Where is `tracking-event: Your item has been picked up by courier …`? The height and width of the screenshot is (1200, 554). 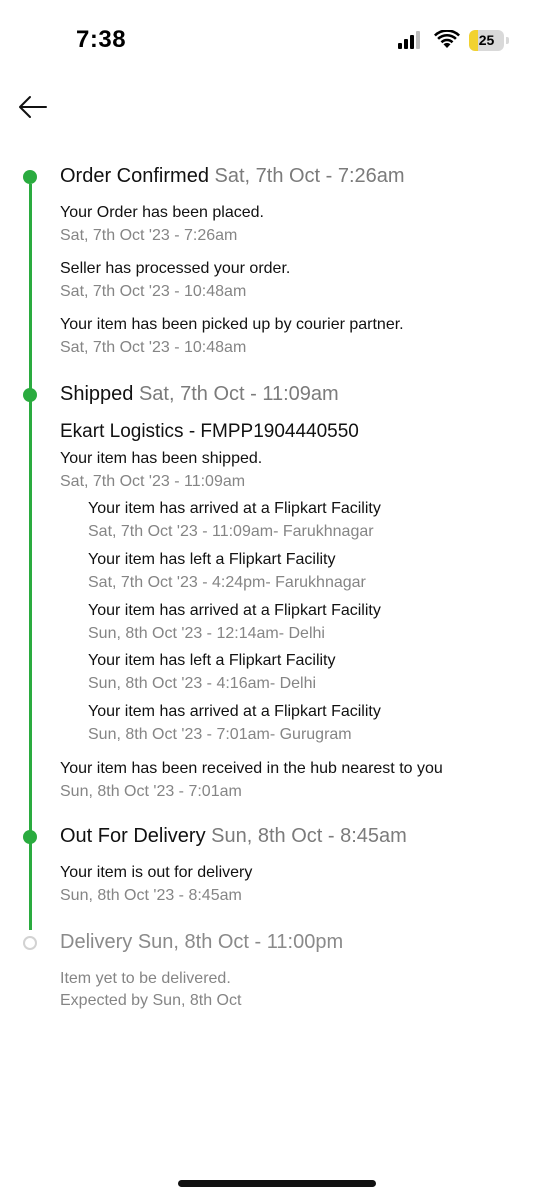 tracking-event: Your item has been picked up by courier … is located at coordinates (232, 336).